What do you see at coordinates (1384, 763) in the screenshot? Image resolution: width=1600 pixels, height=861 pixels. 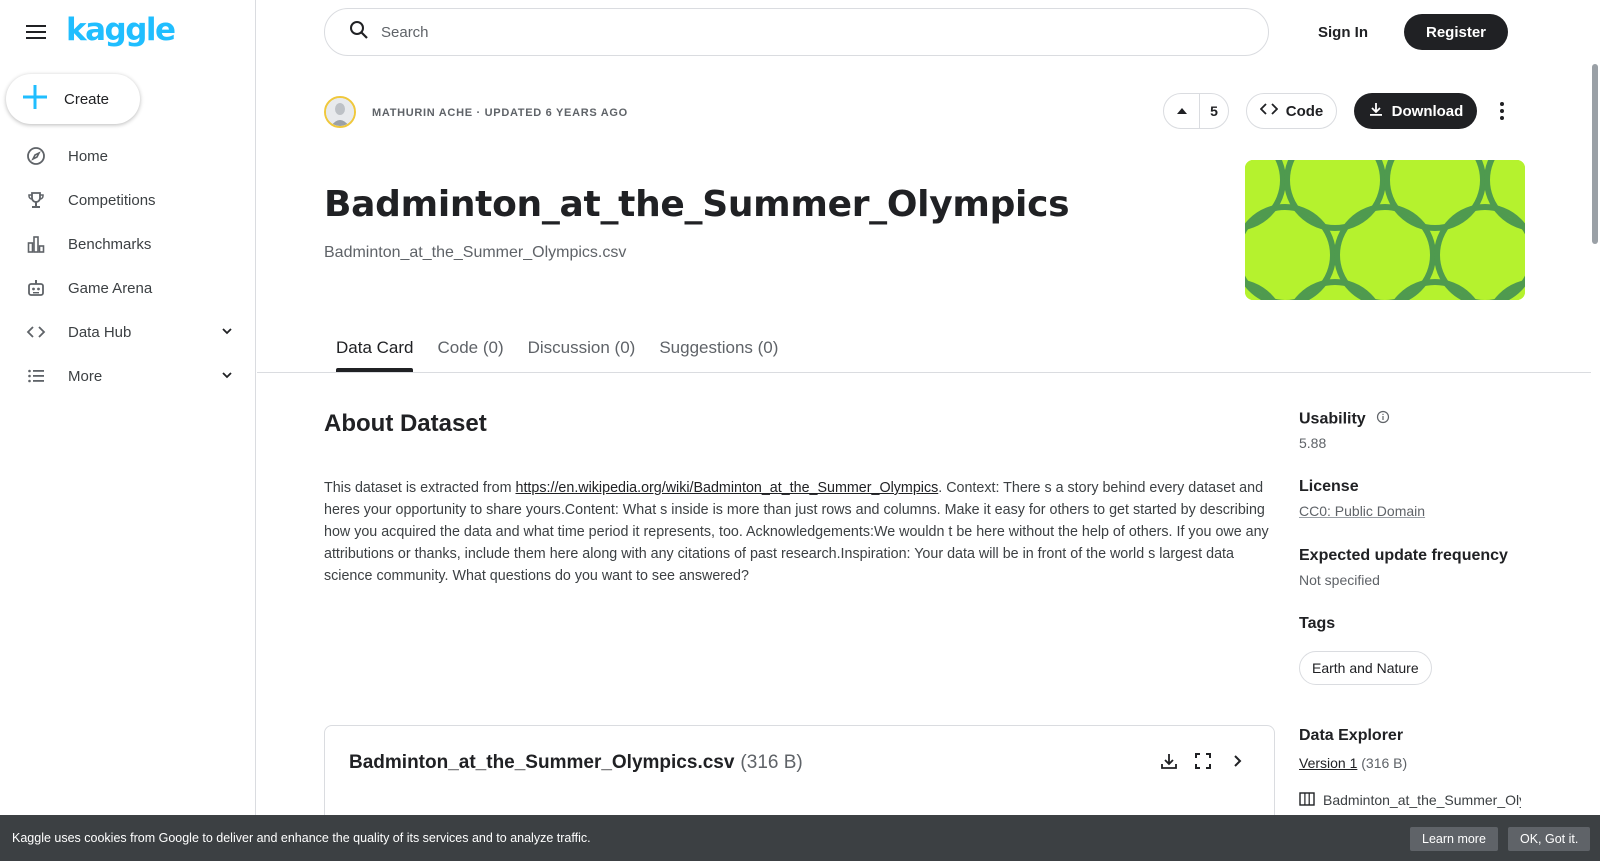 I see `version-size: (316 B)` at bounding box center [1384, 763].